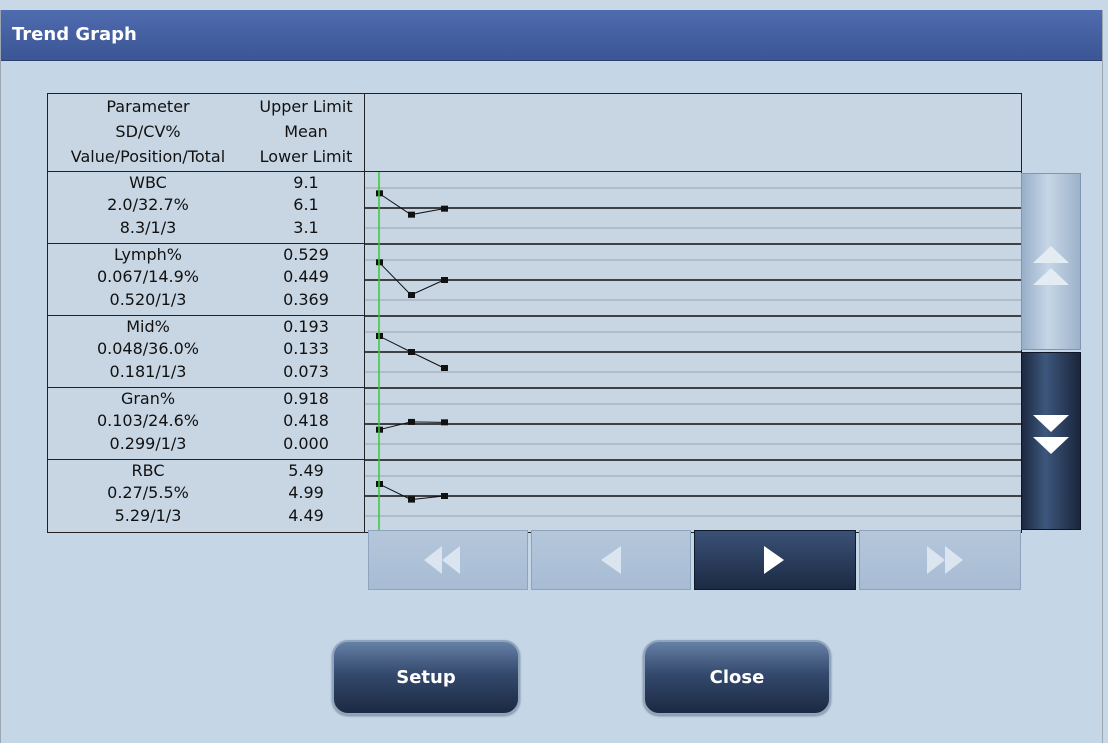  I want to click on param-upper-limit: 0.193, so click(306, 326).